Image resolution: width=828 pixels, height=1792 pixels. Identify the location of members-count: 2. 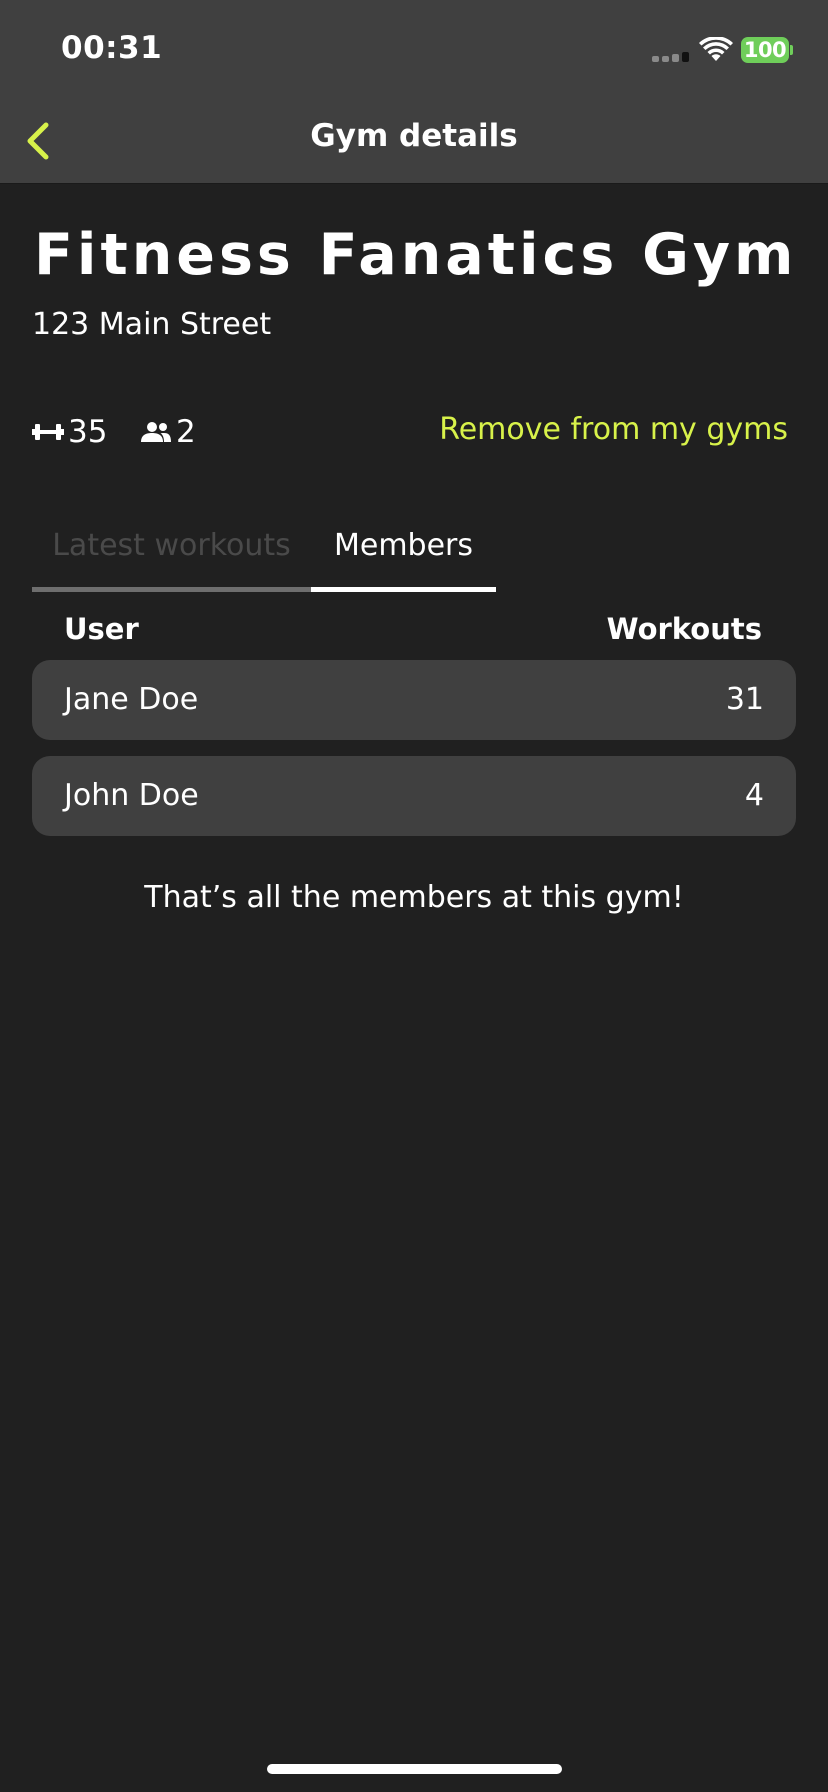
(186, 432).